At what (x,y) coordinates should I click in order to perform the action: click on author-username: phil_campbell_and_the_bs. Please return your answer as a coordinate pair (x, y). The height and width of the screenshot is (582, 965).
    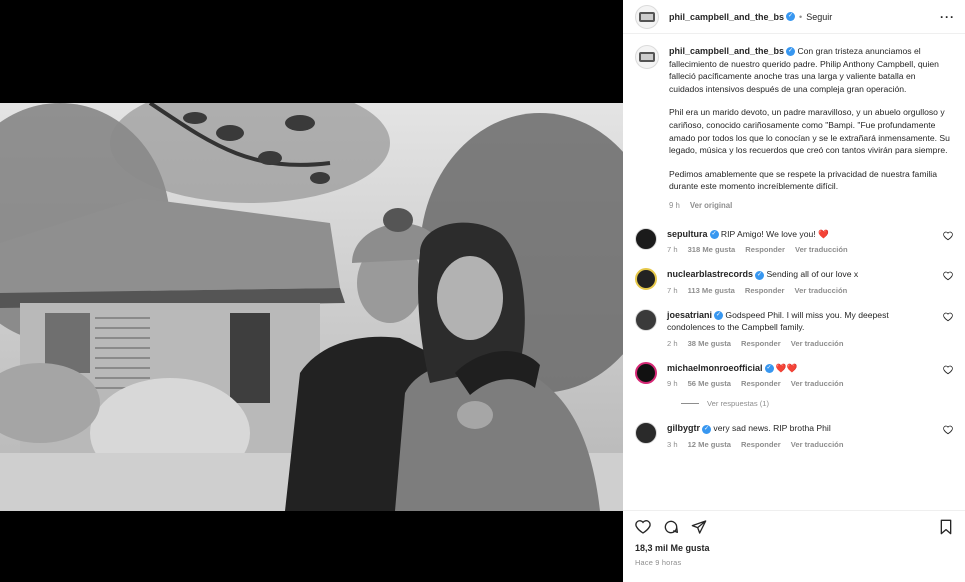
    Looking at the image, I should click on (726, 17).